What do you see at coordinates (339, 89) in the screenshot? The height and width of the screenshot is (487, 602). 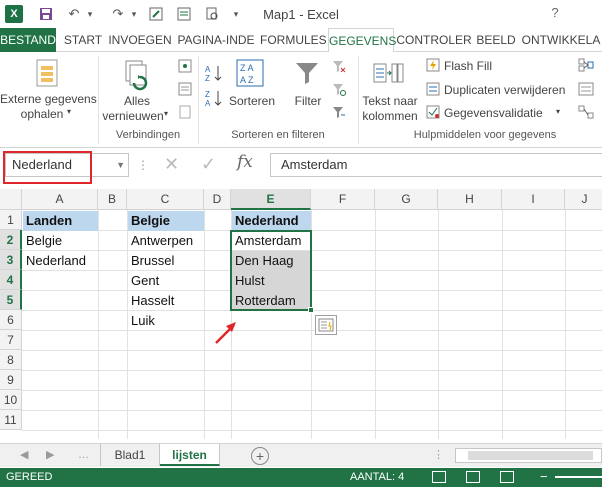 I see `reapply-filter-icon` at bounding box center [339, 89].